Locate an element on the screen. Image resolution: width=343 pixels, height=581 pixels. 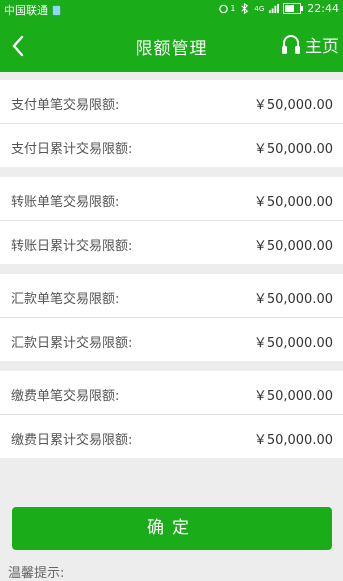
home-label: 主页 is located at coordinates (322, 47).